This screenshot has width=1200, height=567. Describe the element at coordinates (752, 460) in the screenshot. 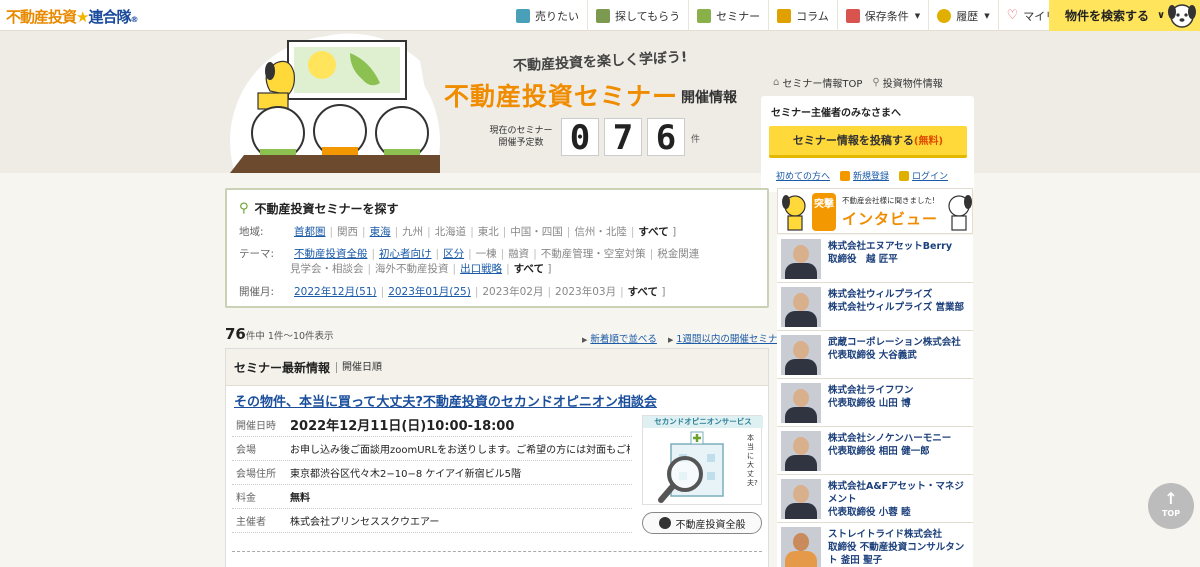

I see `thumbnail-side-text: 本当に大丈夫?` at that location.